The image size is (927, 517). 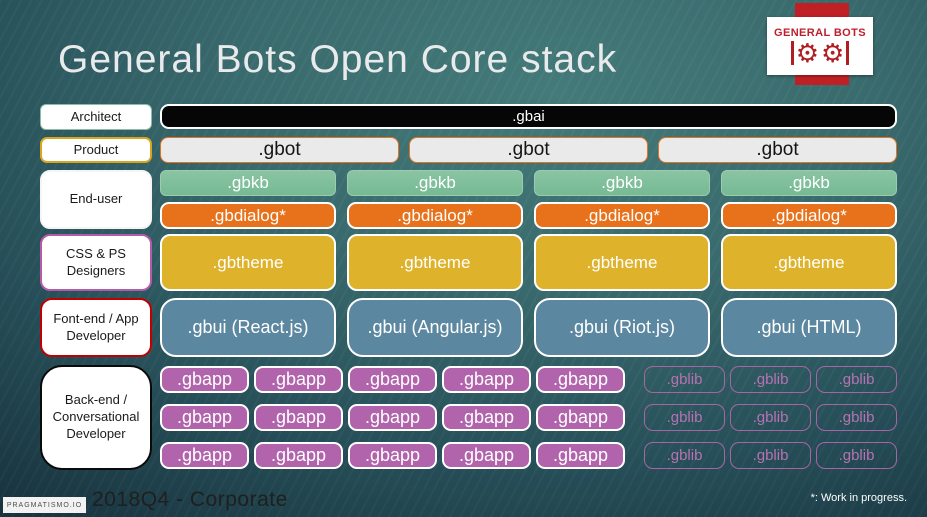 What do you see at coordinates (248, 327) in the screenshot?
I see `gbui-react-box: .gbui (React.js)` at bounding box center [248, 327].